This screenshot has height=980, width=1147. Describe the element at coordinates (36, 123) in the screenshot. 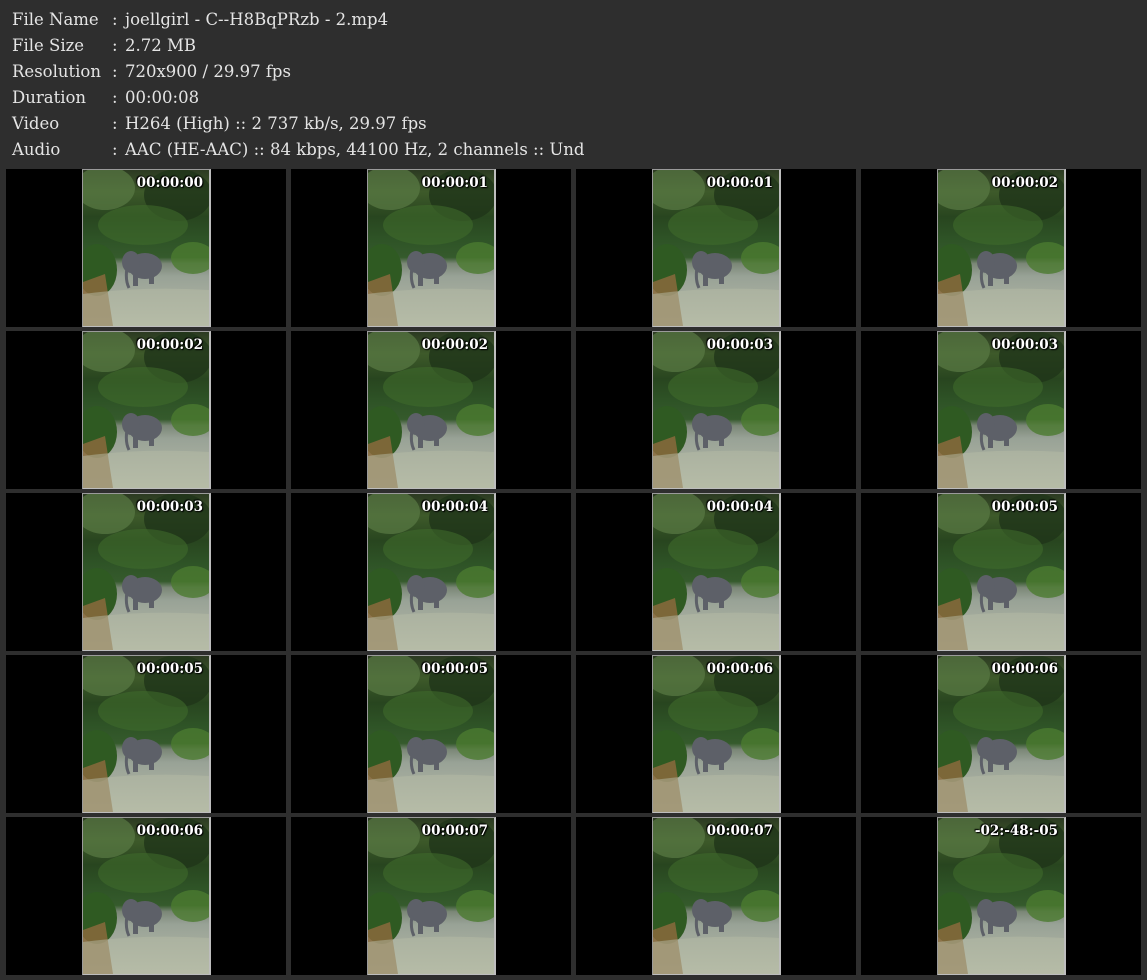

I see `info-label: Video` at that location.